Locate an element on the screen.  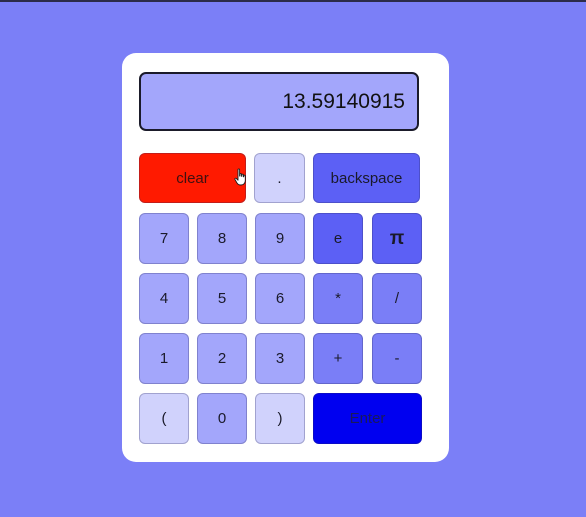
minus-button: - is located at coordinates (397, 358).